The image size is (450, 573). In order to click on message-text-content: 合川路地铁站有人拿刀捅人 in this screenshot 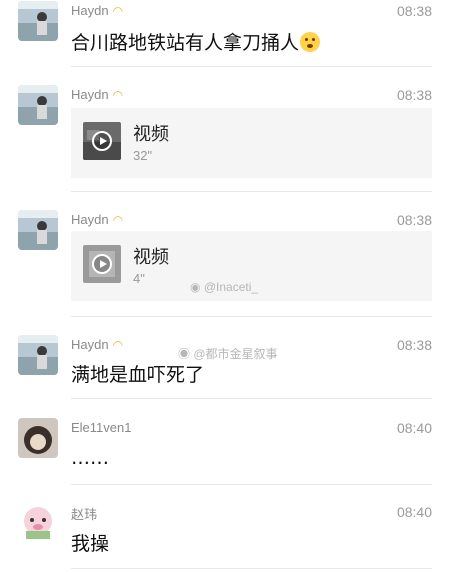, I will do `click(185, 43)`.